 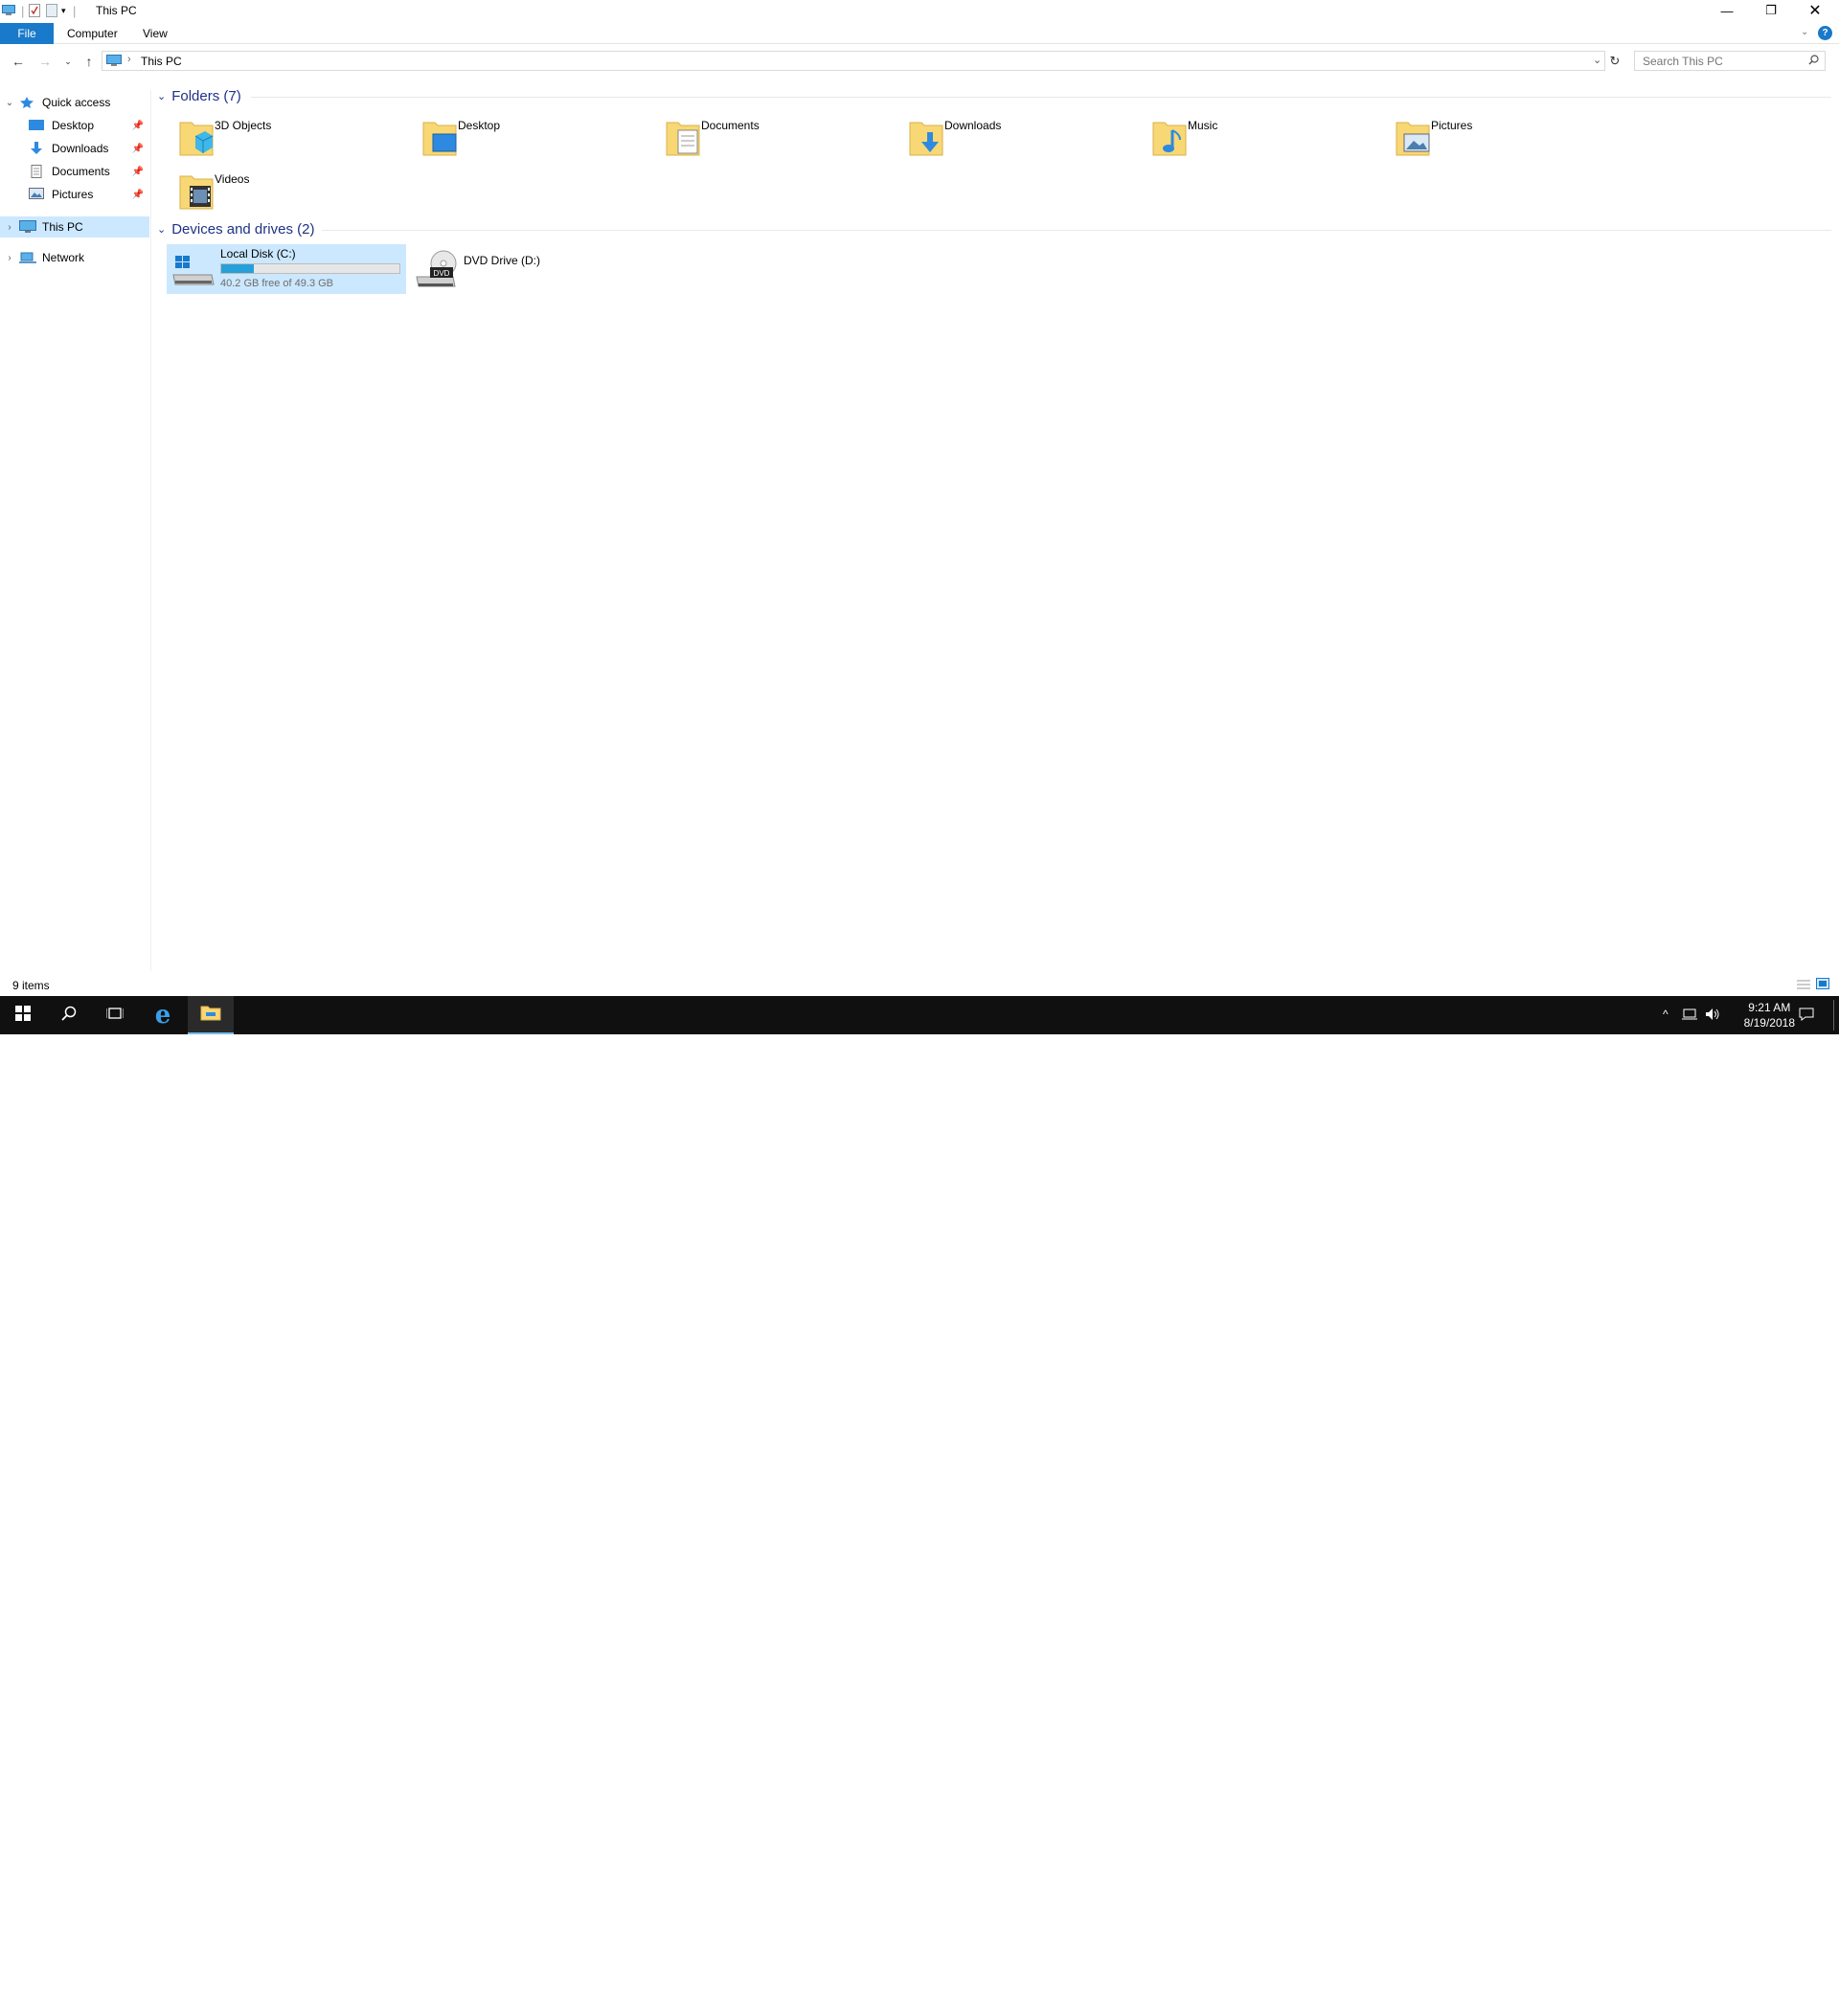 I want to click on folder-3d-objects: 3D Objects, so click(x=287, y=139).